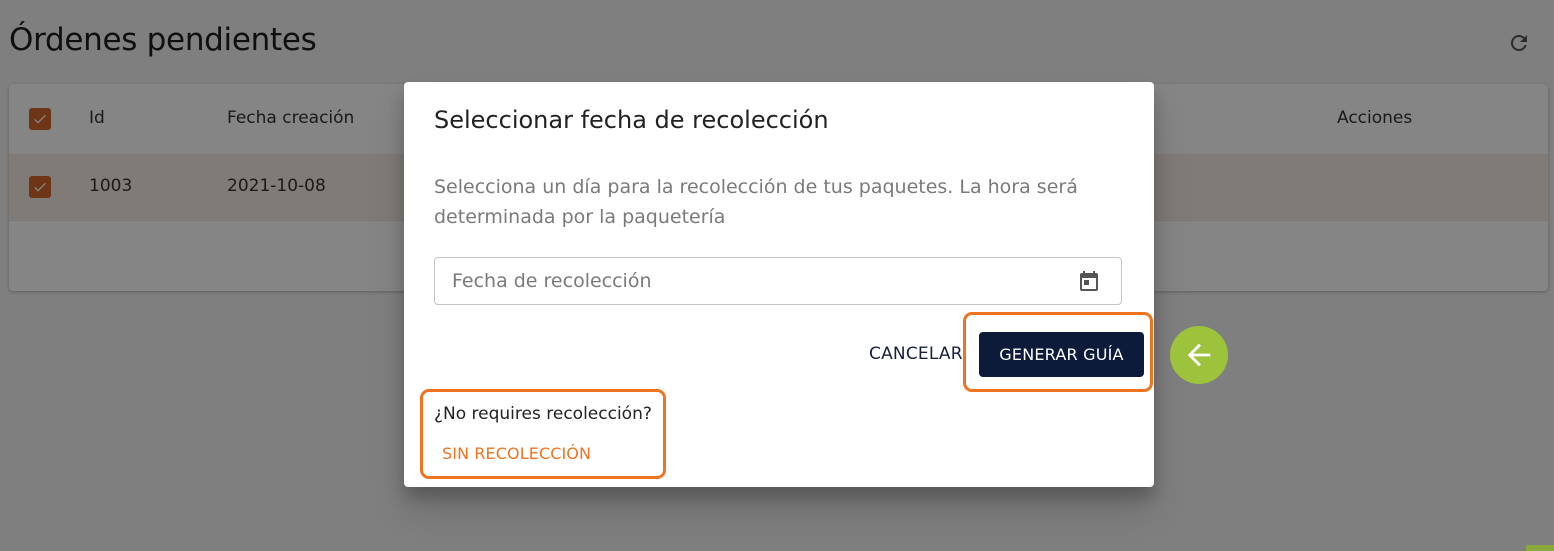 The width and height of the screenshot is (1554, 551). I want to click on no-pickup-question: ¿No requires recolección?, so click(543, 414).